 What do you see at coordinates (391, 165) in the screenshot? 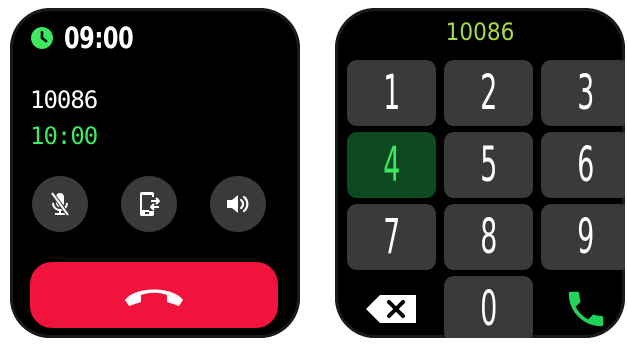
I see `key-4: 4` at bounding box center [391, 165].